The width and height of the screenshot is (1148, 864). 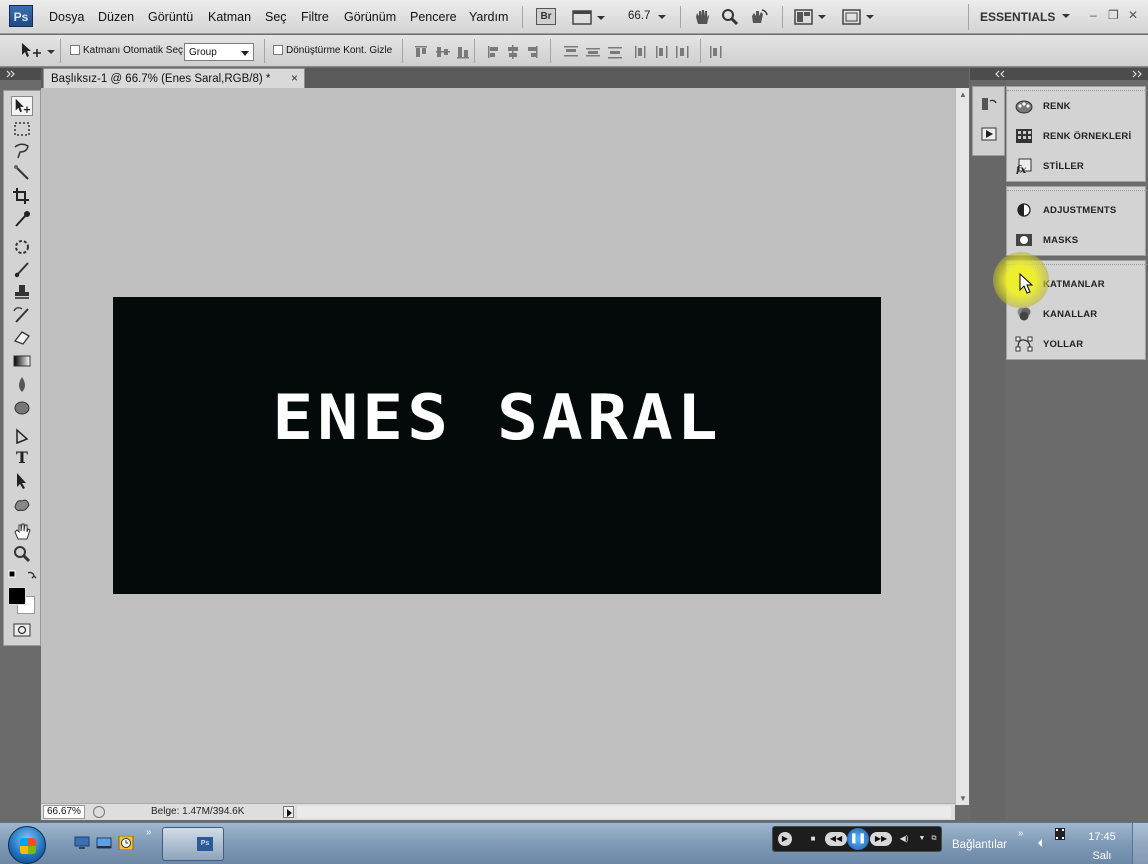 What do you see at coordinates (963, 94) in the screenshot?
I see `scroll-up-icon: ▲` at bounding box center [963, 94].